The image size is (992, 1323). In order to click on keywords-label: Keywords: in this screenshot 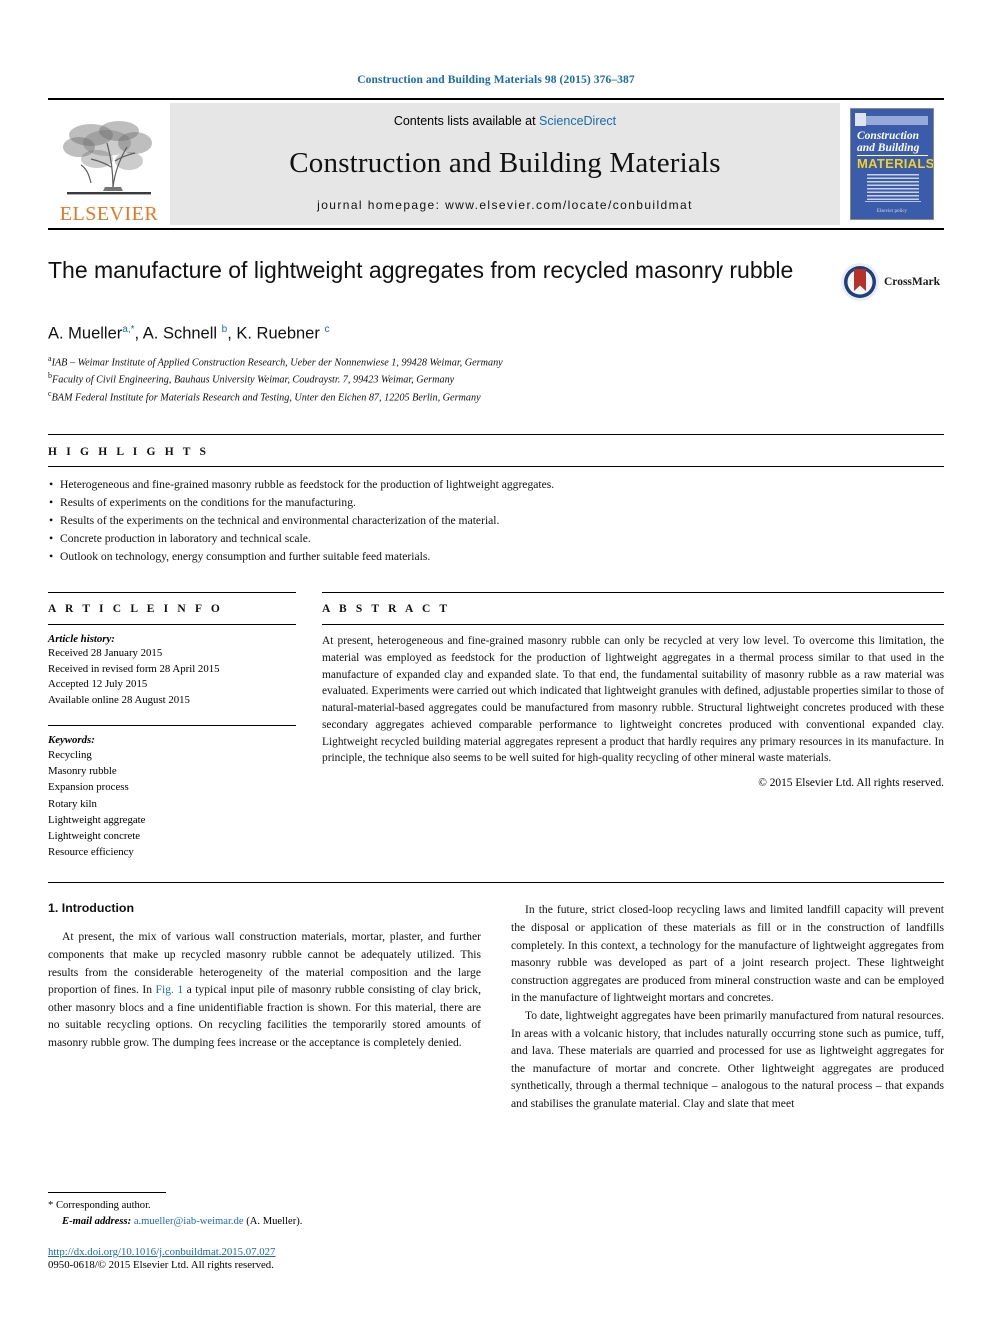, I will do `click(71, 739)`.